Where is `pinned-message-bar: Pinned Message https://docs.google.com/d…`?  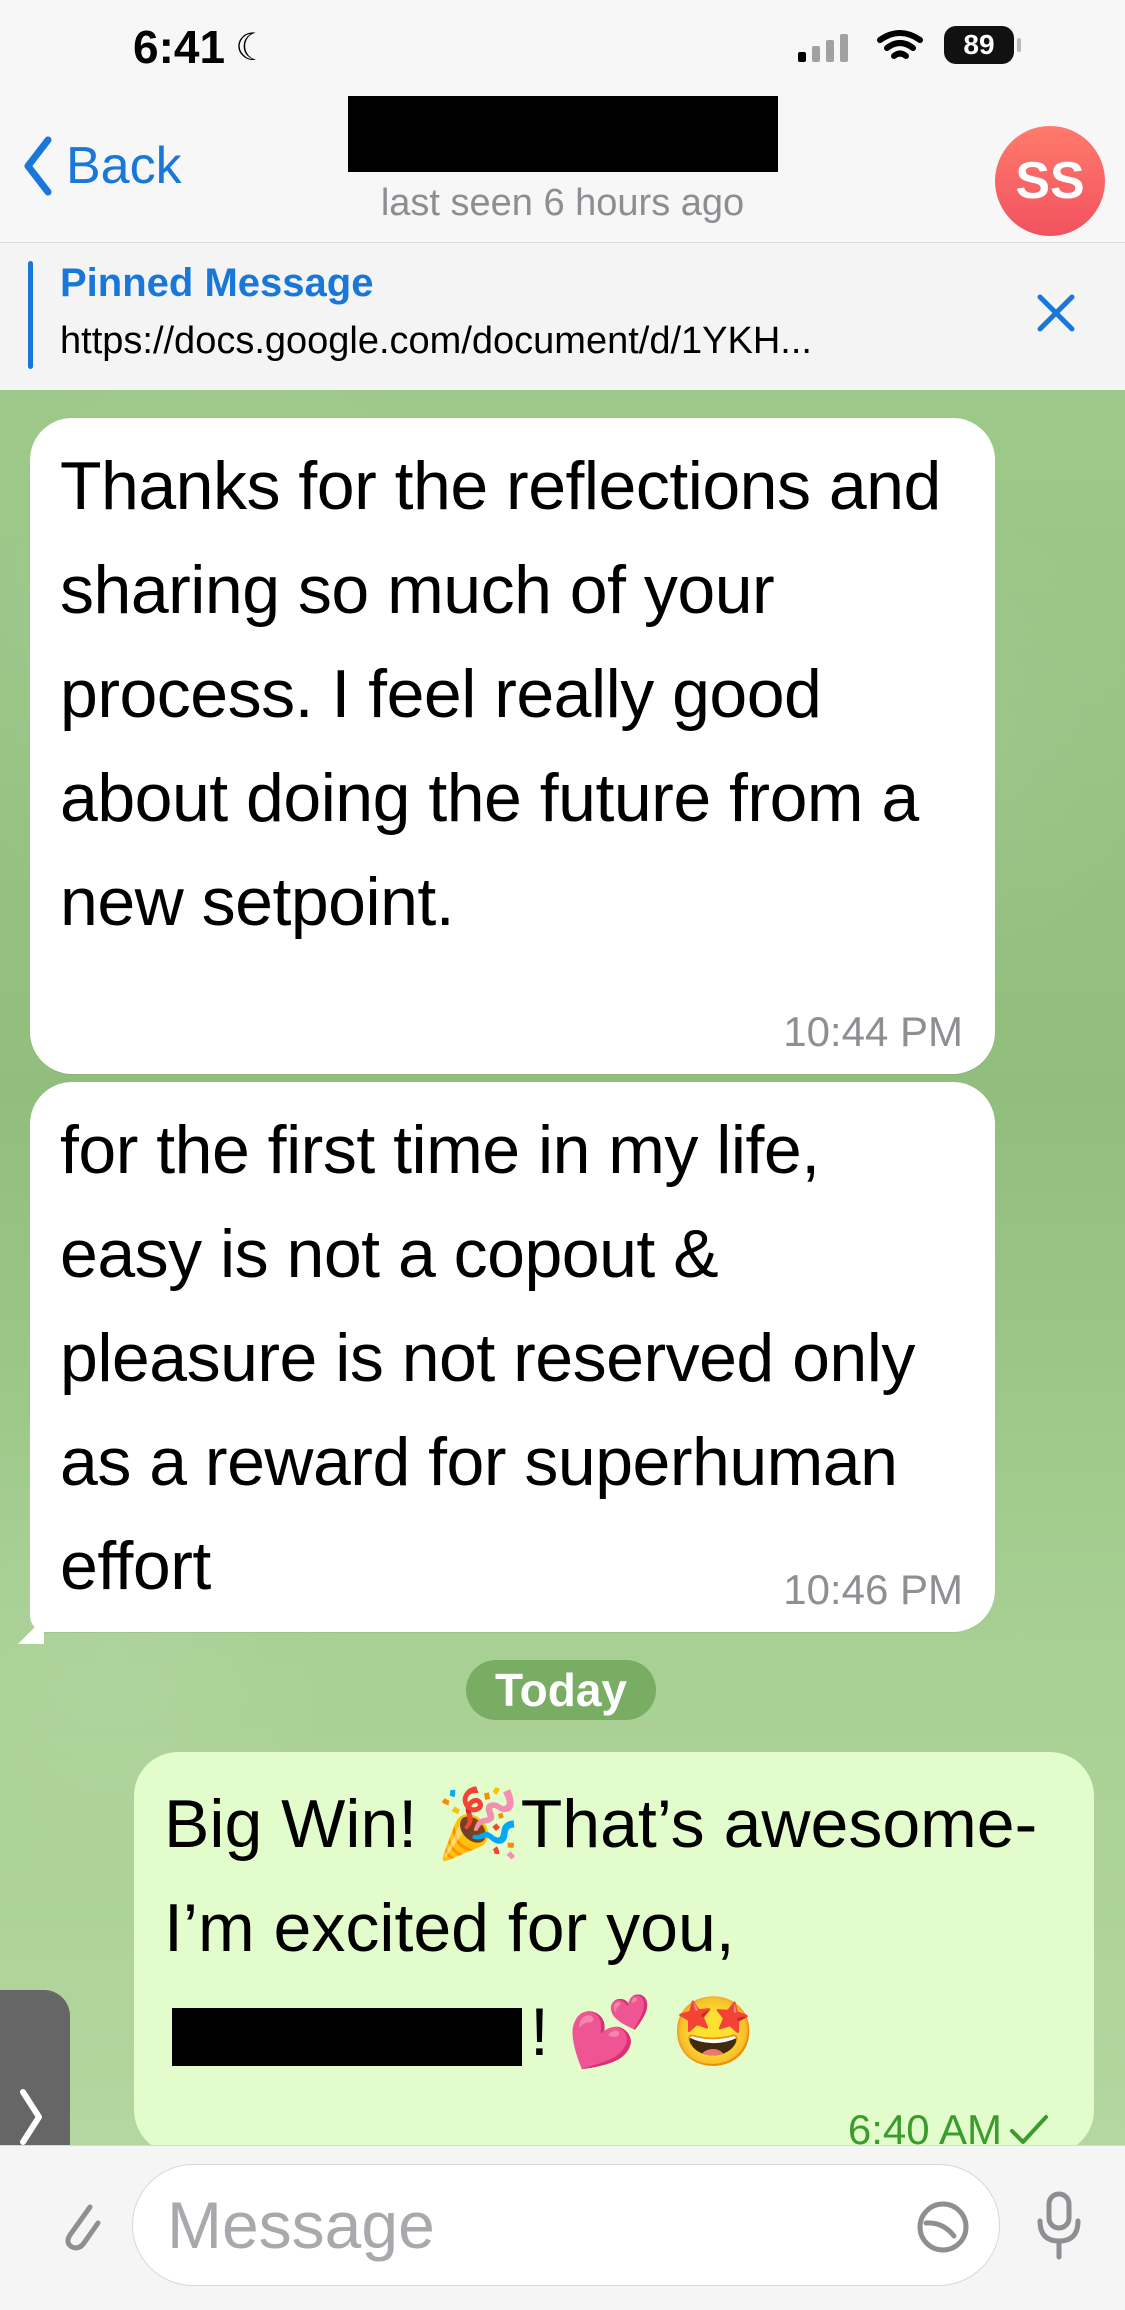
pinned-message-bar: Pinned Message https://docs.google.com/d… is located at coordinates (562, 317).